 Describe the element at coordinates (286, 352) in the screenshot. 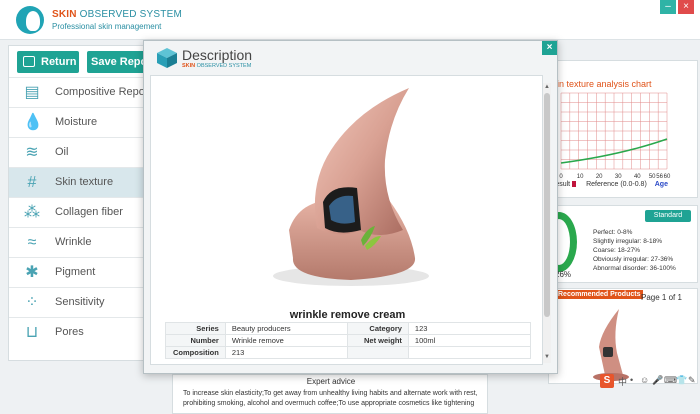

I see `composition-value: 213` at that location.